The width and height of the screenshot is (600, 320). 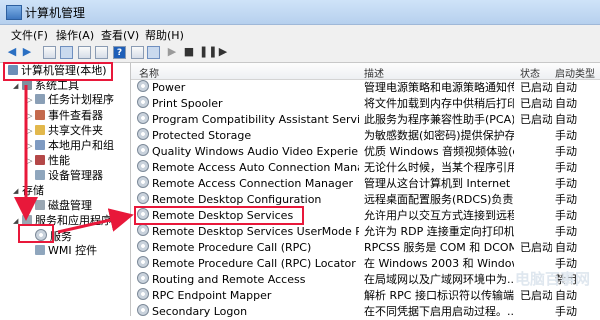 What do you see at coordinates (74, 159) in the screenshot?
I see `annotation-arrows` at bounding box center [74, 159].